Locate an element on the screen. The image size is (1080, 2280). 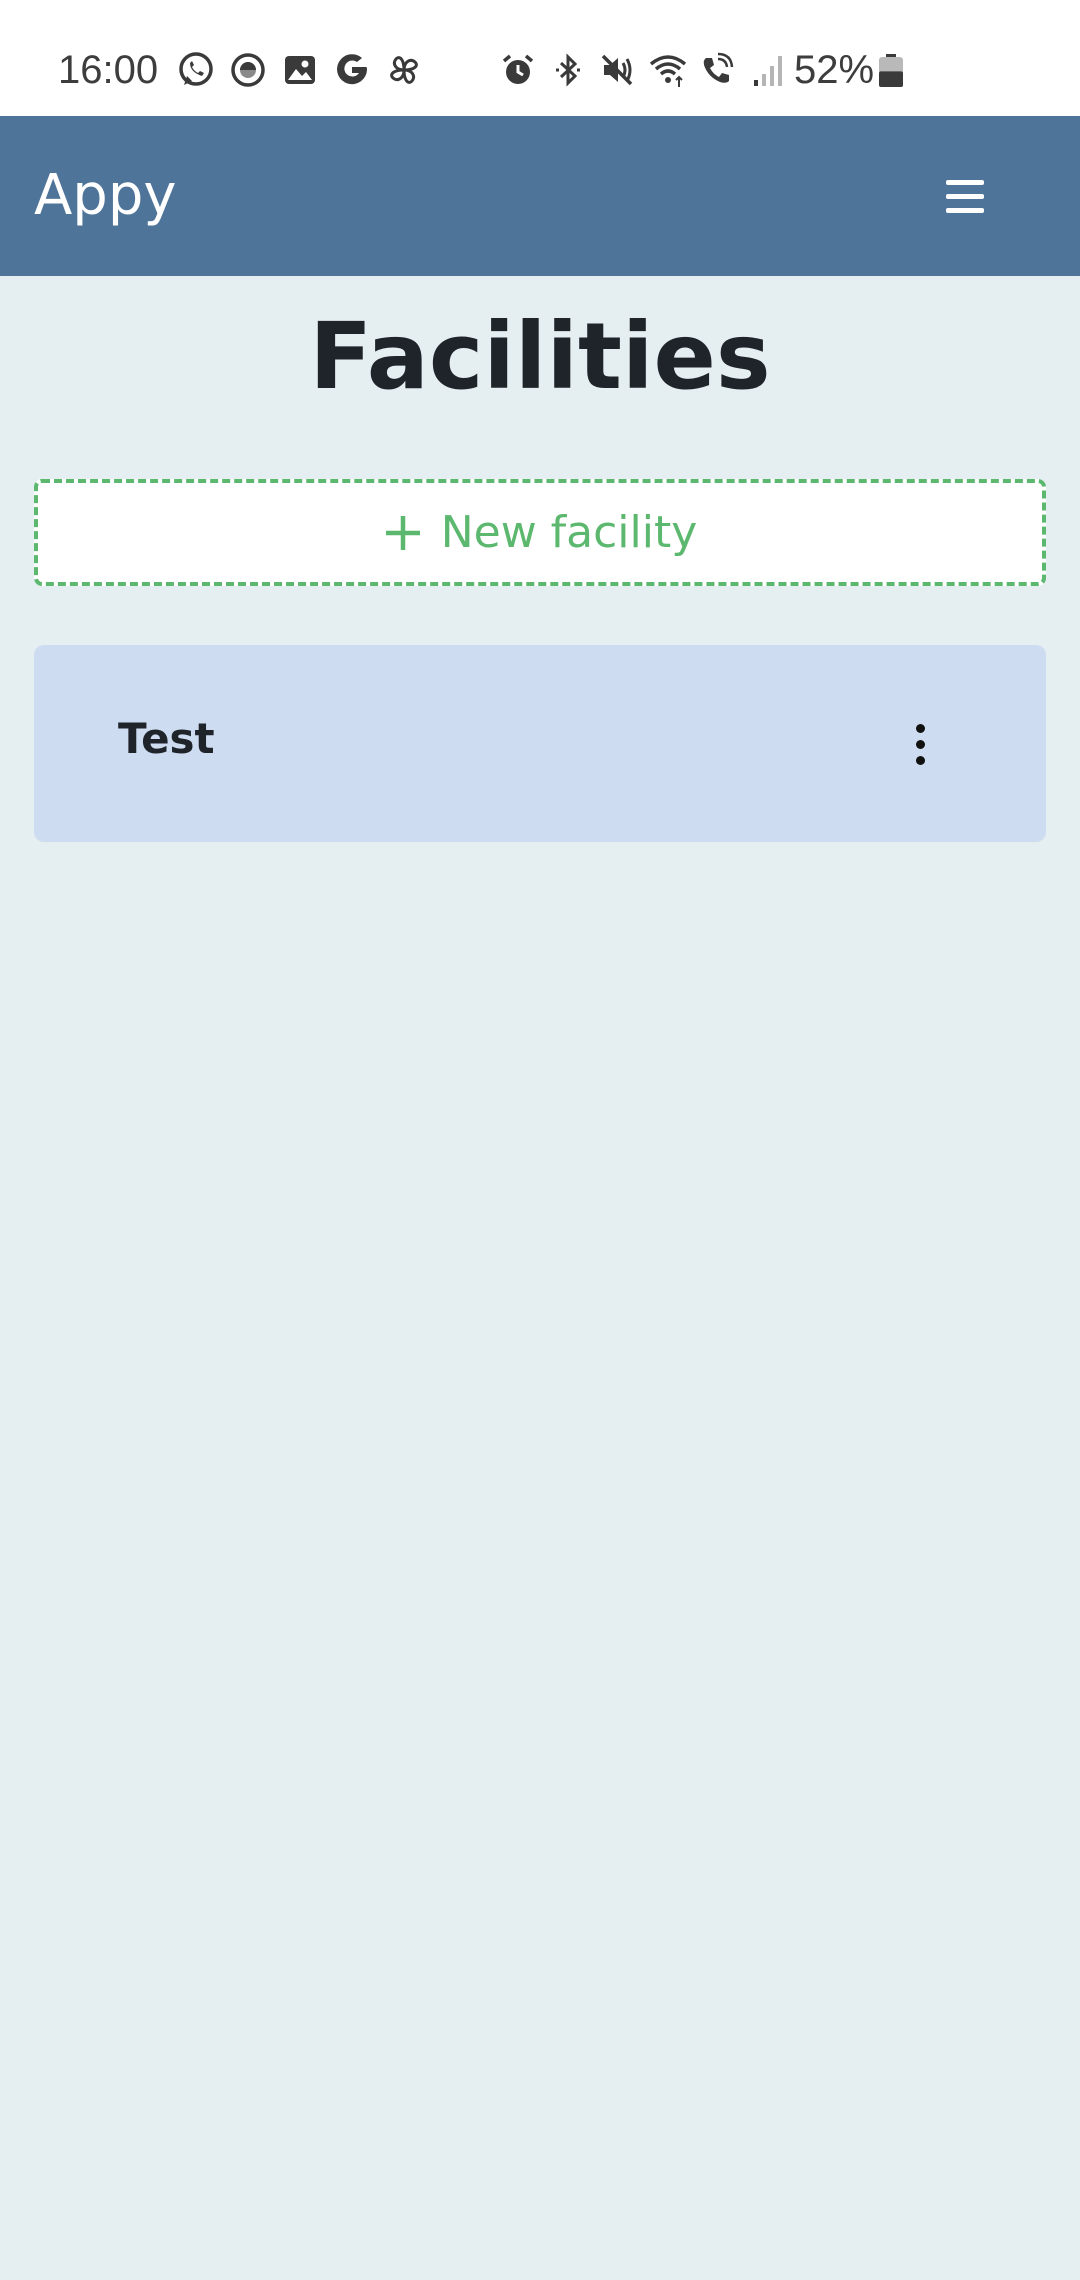
hamburger-menu-icon-middle is located at coordinates (965, 196).